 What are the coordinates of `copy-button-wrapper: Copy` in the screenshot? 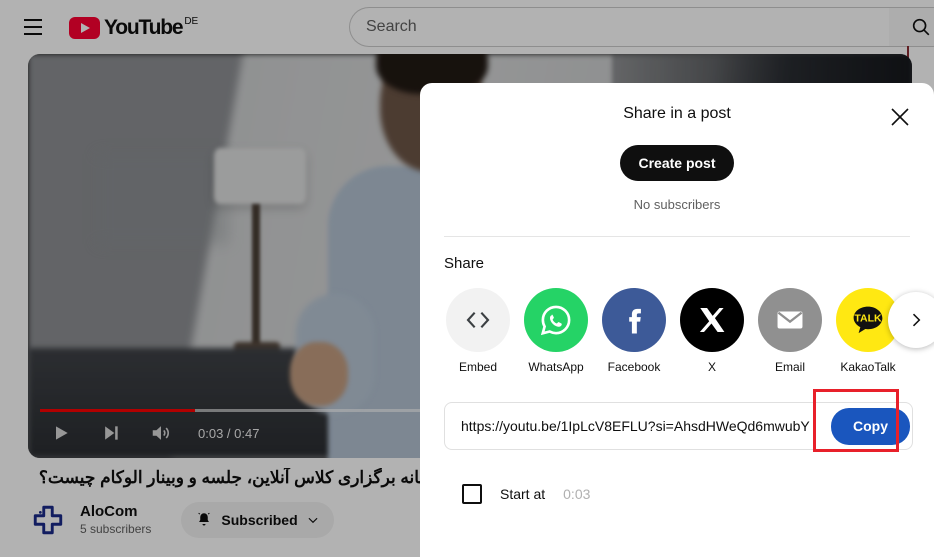 It's located at (861, 420).